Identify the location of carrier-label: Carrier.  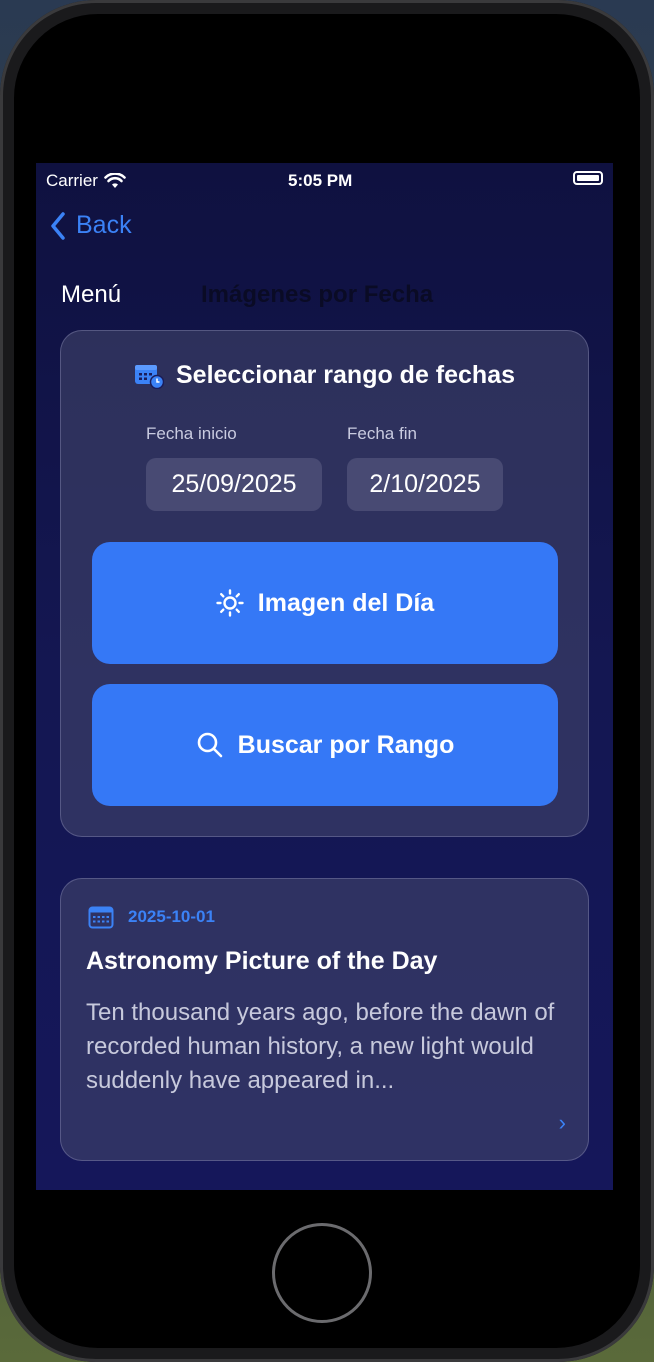
(72, 180).